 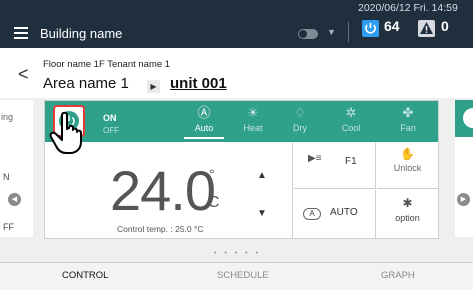 What do you see at coordinates (351, 112) in the screenshot?
I see `cool-icon: ✲` at bounding box center [351, 112].